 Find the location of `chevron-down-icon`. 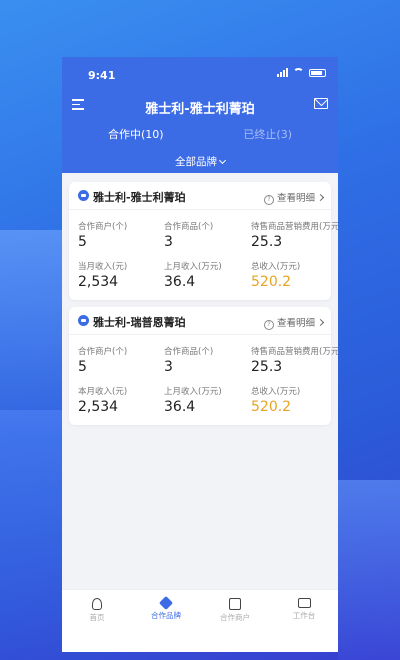

chevron-down-icon is located at coordinates (222, 160).